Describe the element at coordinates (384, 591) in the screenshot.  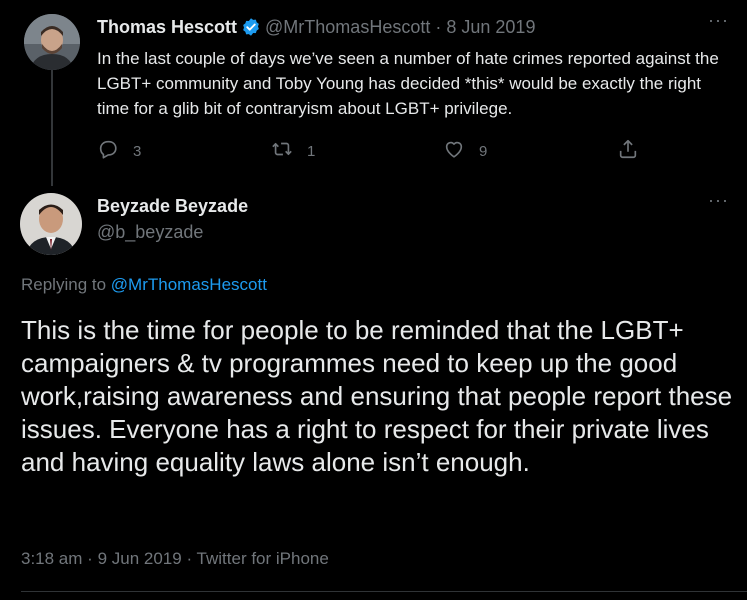
I see `divider` at that location.